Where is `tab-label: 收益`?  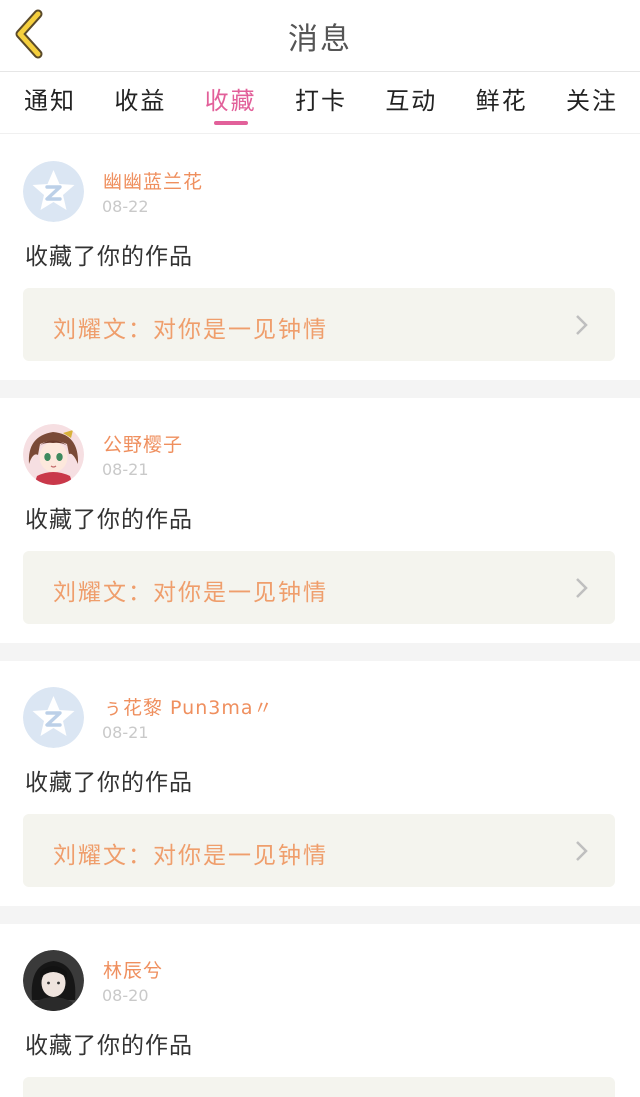
tab-label: 收益 is located at coordinates (140, 101).